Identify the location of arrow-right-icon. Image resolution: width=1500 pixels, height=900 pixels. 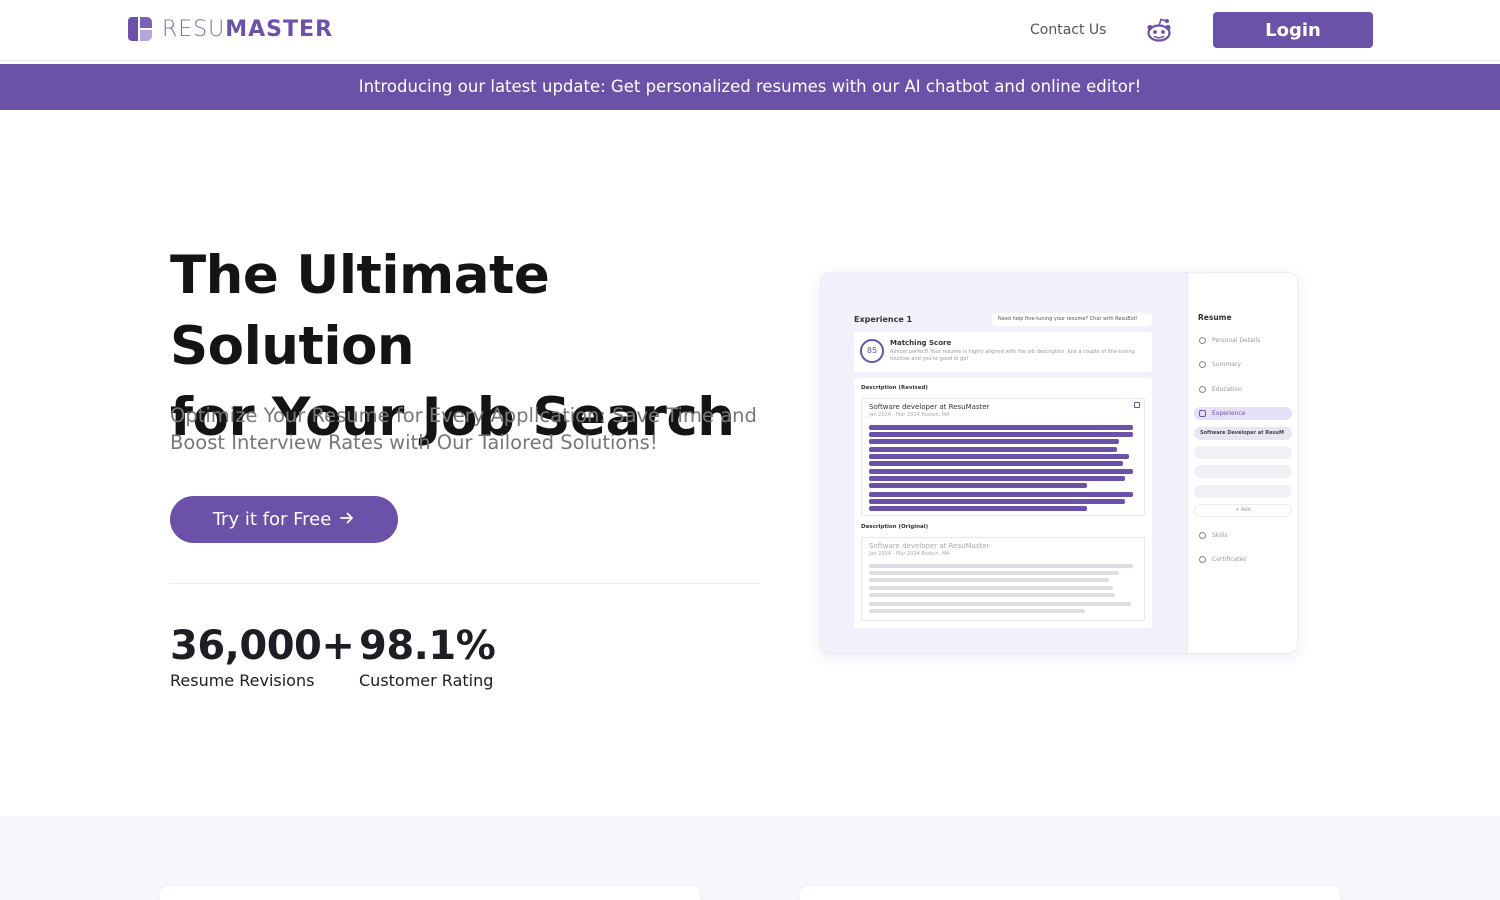
(347, 519).